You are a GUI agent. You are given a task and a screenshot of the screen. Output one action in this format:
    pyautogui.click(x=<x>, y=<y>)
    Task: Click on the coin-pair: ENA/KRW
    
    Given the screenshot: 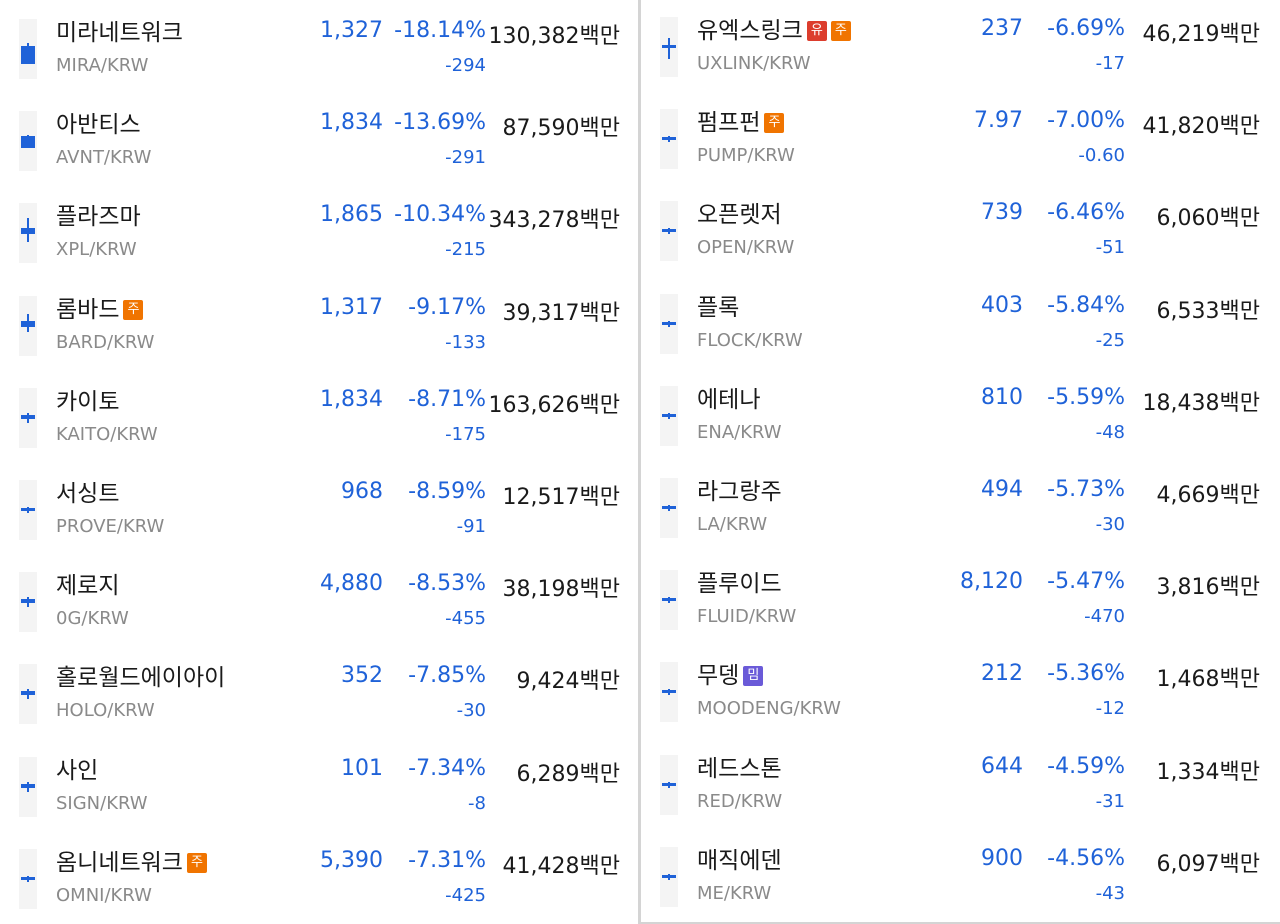 What is the action you would take?
    pyautogui.click(x=739, y=432)
    